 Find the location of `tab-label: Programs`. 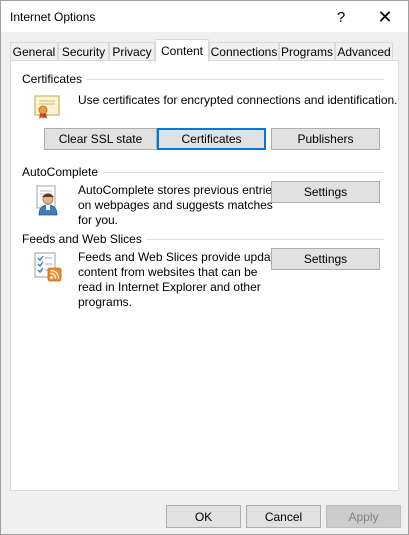

tab-label: Programs is located at coordinates (306, 52).